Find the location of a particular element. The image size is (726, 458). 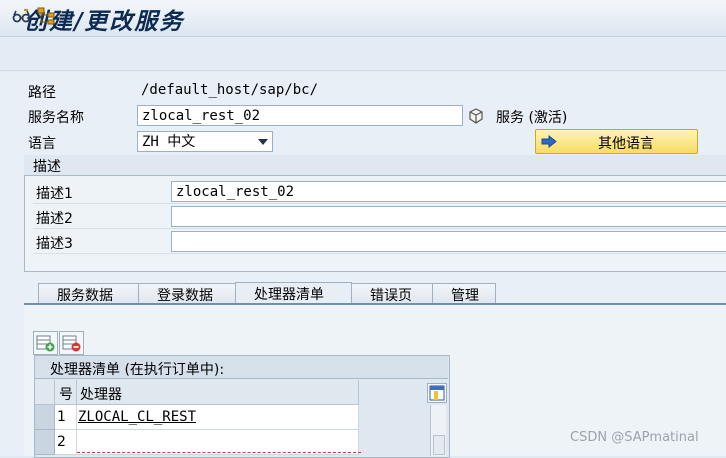

tab-logon-data: 登录数据 is located at coordinates (187, 293).